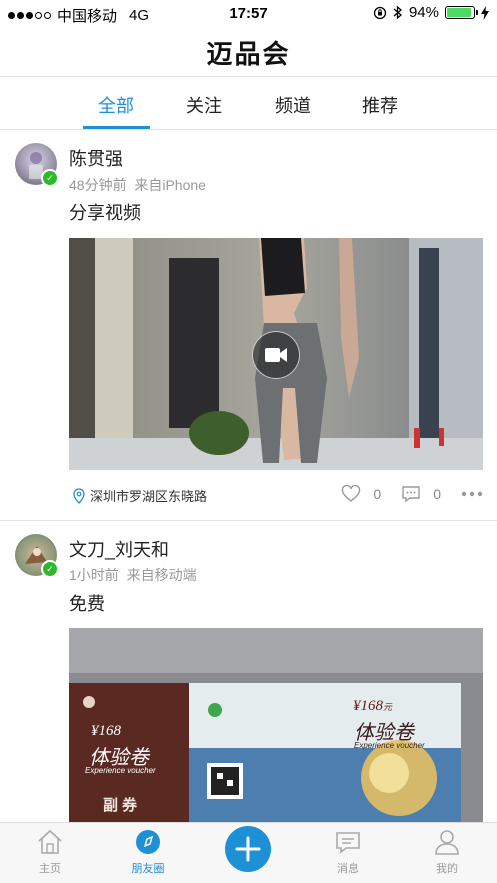 Image resolution: width=497 pixels, height=883 pixels. I want to click on person-icon, so click(447, 842).